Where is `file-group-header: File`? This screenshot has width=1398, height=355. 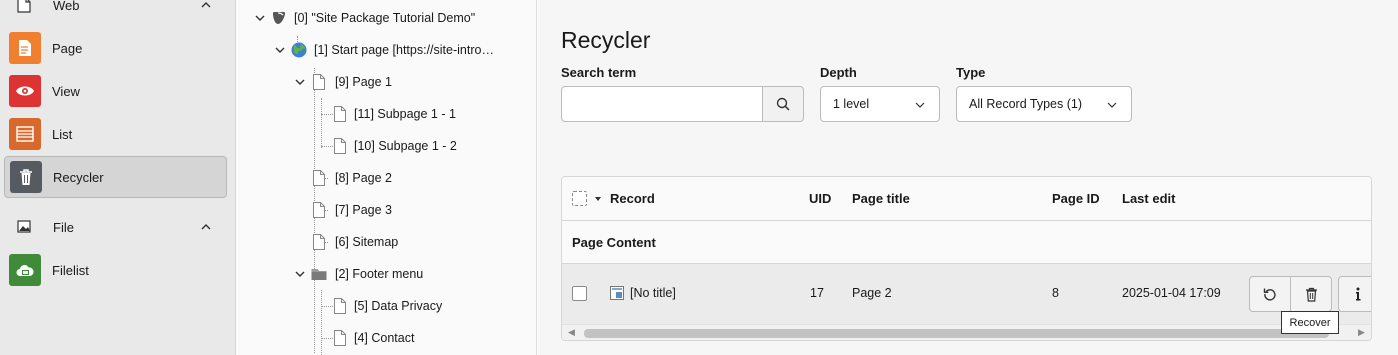
file-group-header: File is located at coordinates (118, 227).